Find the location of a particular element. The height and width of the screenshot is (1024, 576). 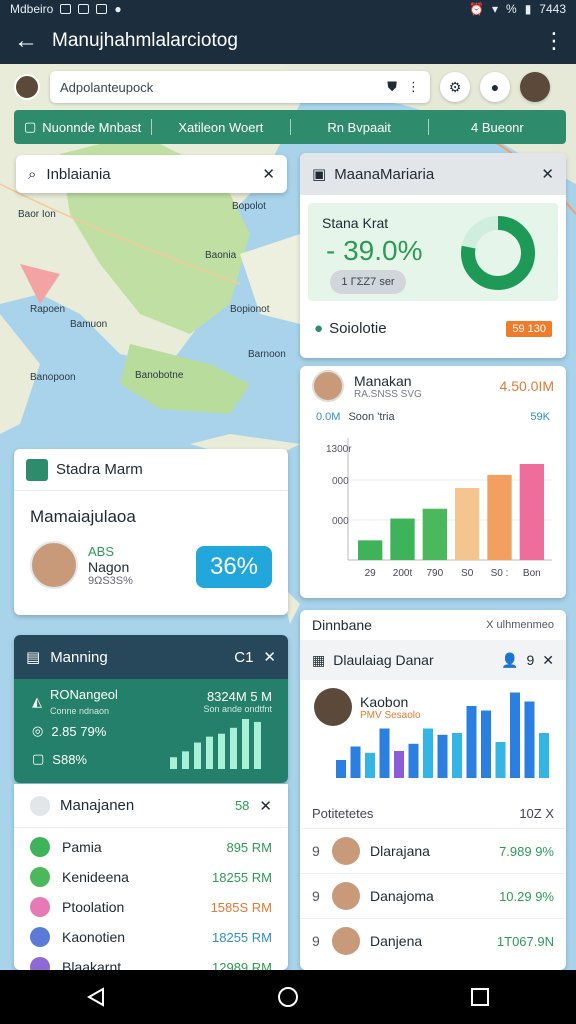

chart-subrow: 0.0M Soon 'tria 59K is located at coordinates (433, 417).